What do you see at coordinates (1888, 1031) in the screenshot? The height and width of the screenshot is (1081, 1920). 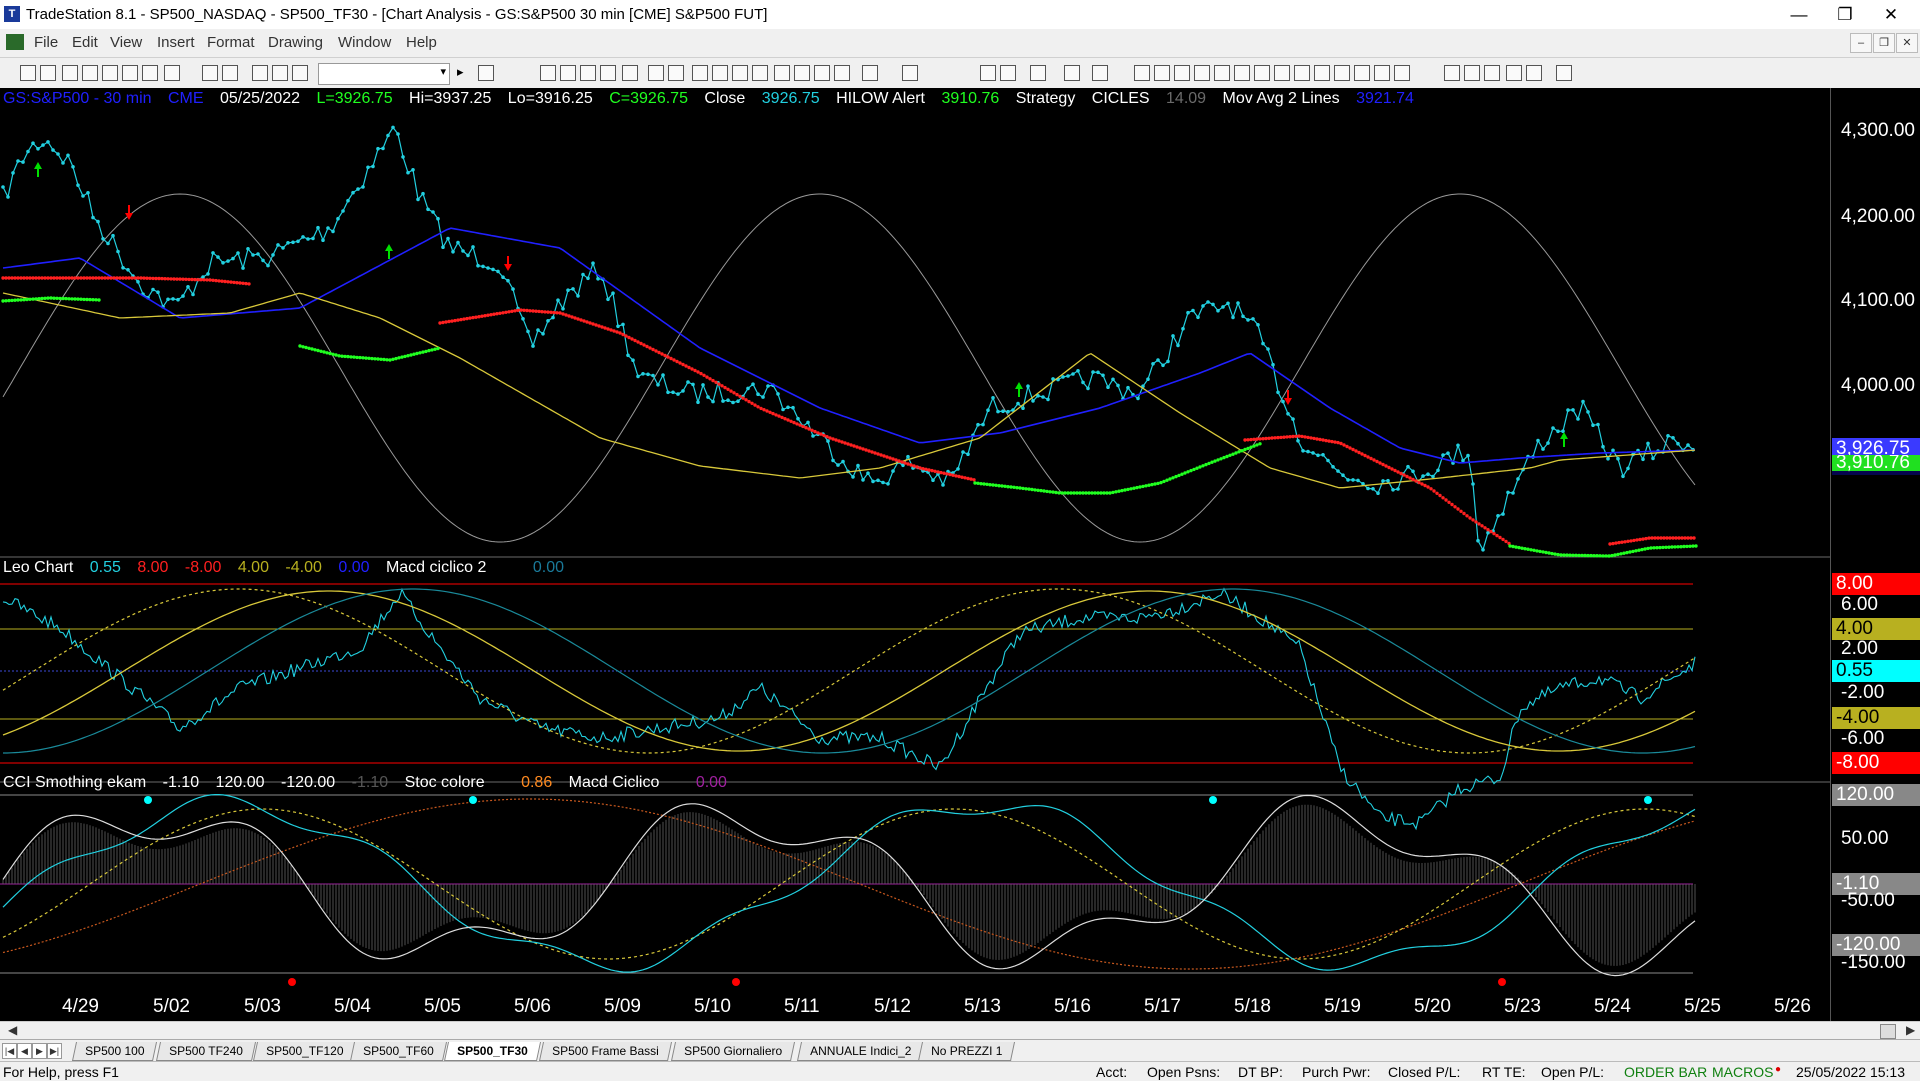 I see `scroll-thumb` at bounding box center [1888, 1031].